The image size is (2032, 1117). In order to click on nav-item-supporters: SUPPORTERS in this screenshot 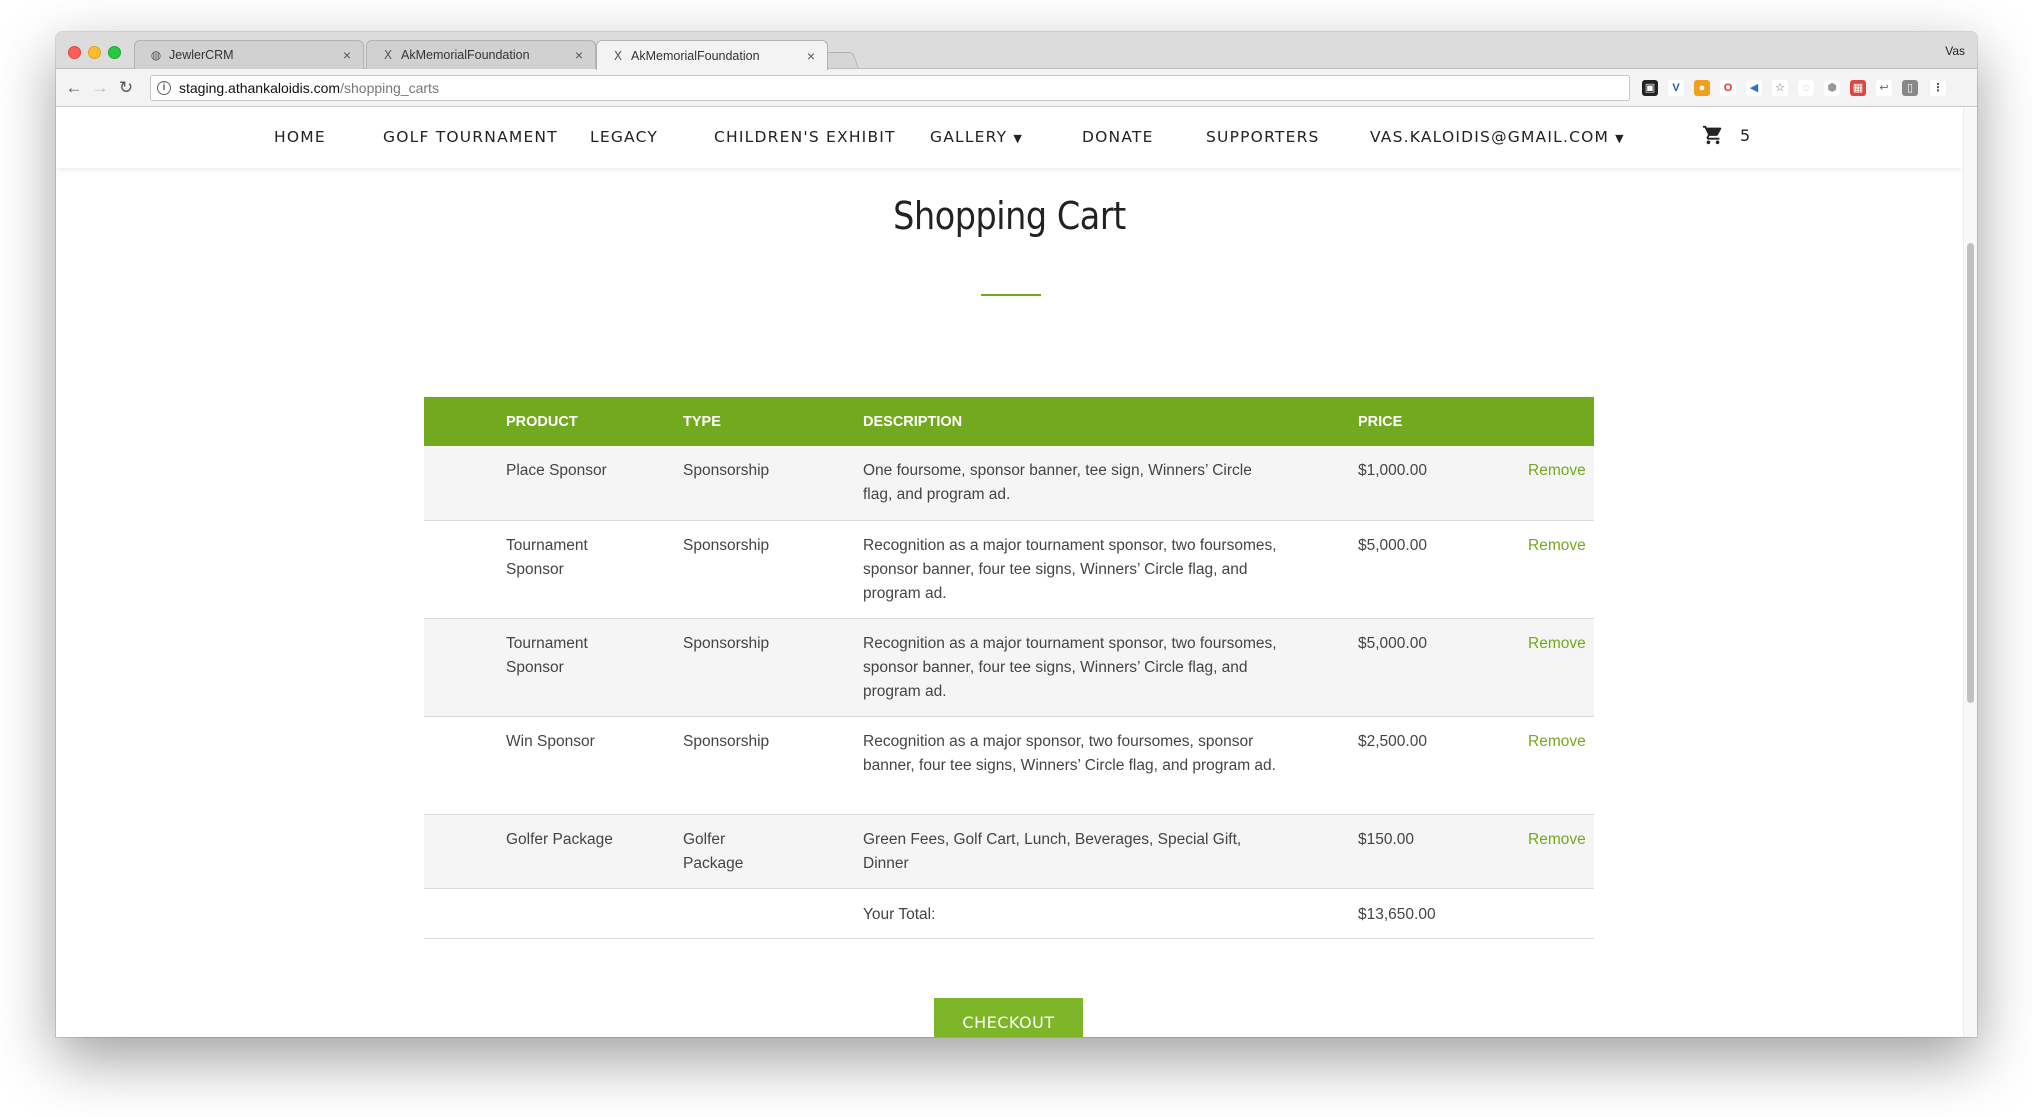, I will do `click(1263, 137)`.